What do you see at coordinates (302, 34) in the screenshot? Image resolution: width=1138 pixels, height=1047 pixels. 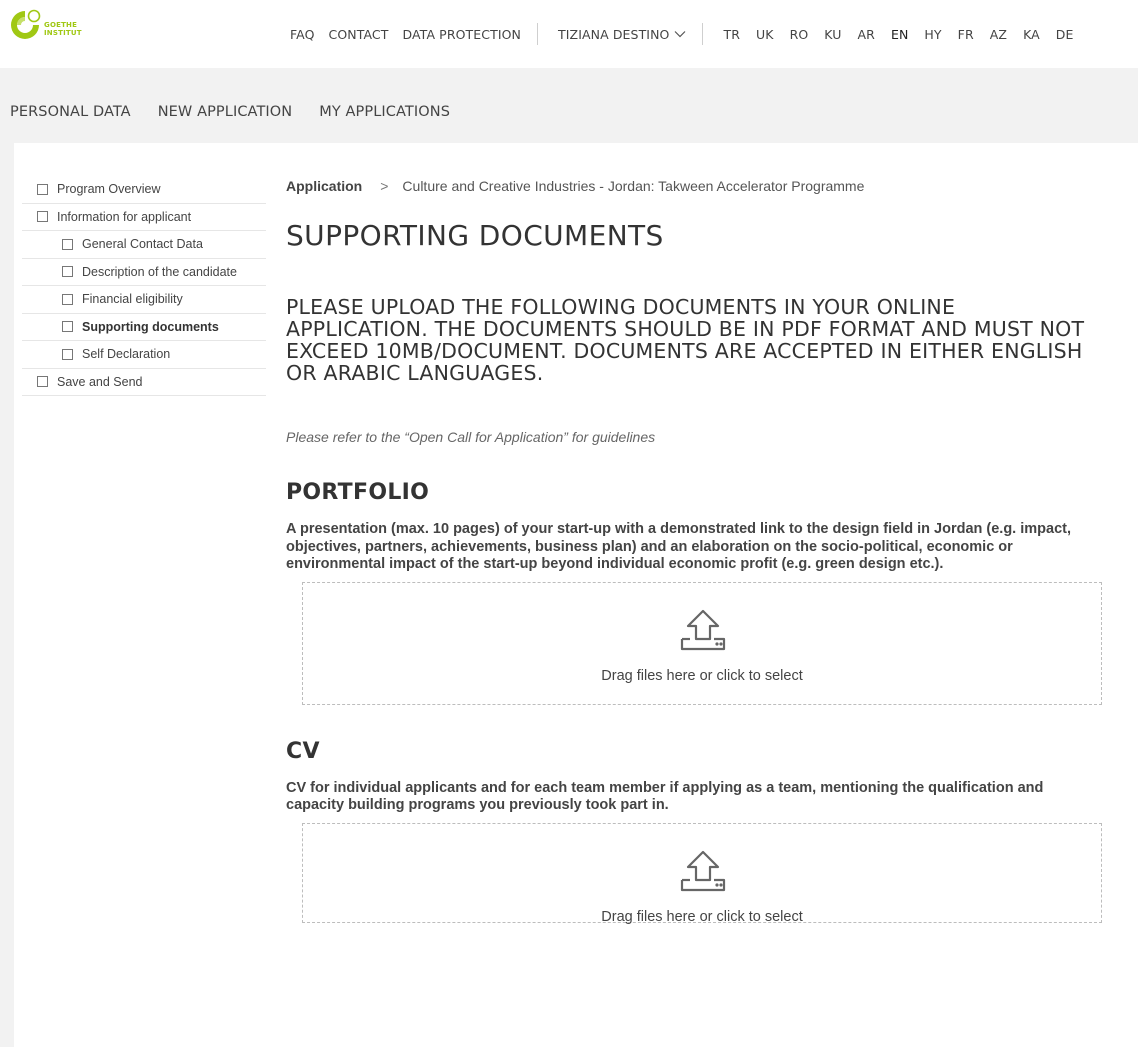 I see `faq-link: FAQ` at bounding box center [302, 34].